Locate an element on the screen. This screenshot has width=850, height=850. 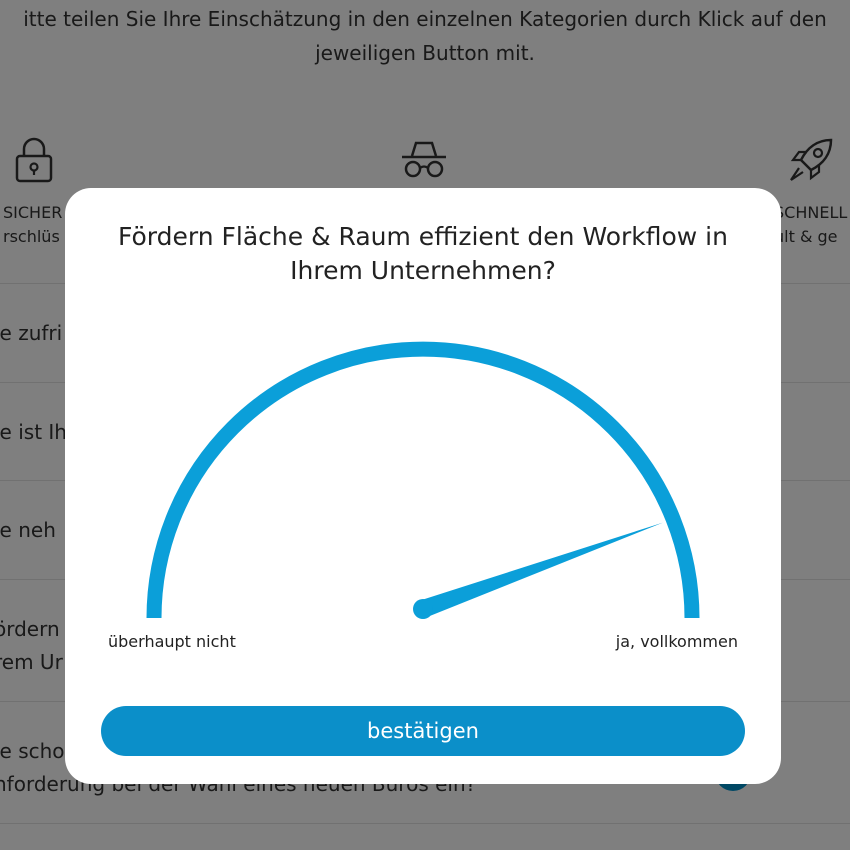
gauge-needle is located at coordinates (538, 570).